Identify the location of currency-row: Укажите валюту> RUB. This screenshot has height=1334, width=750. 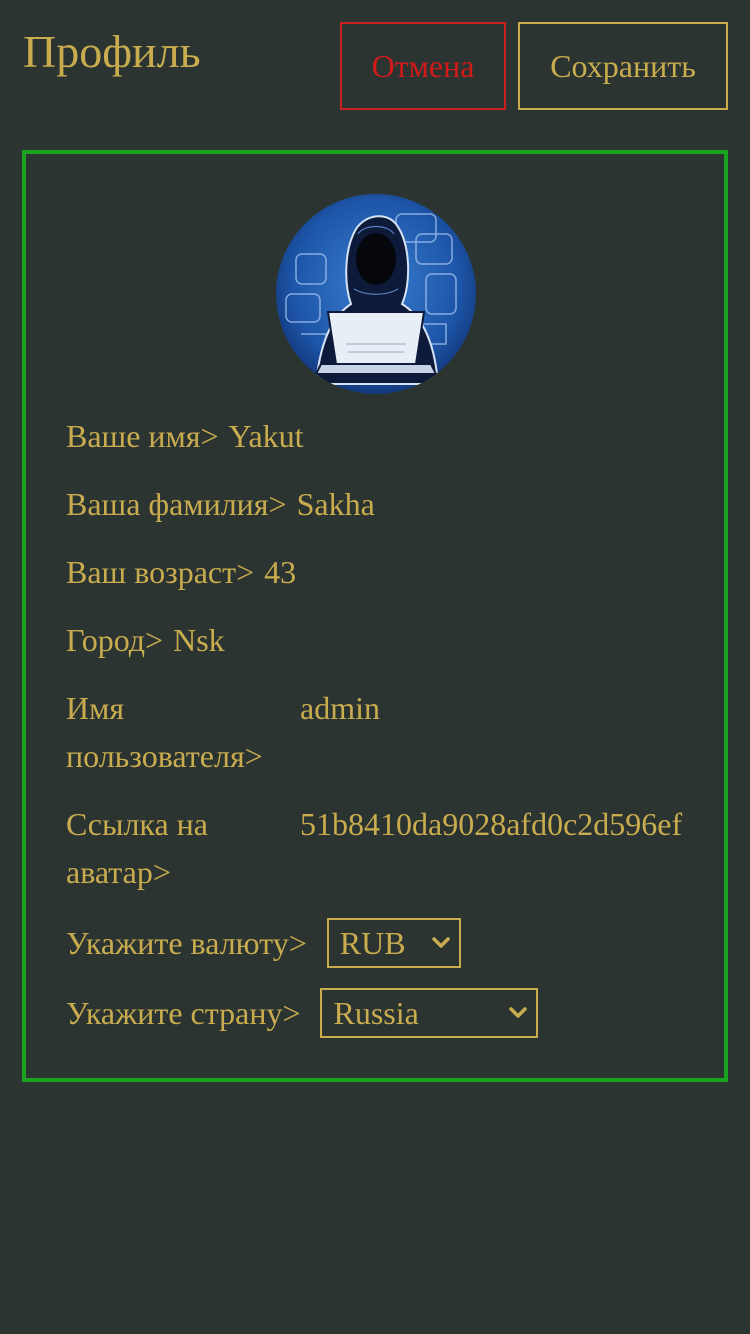
(263, 943).